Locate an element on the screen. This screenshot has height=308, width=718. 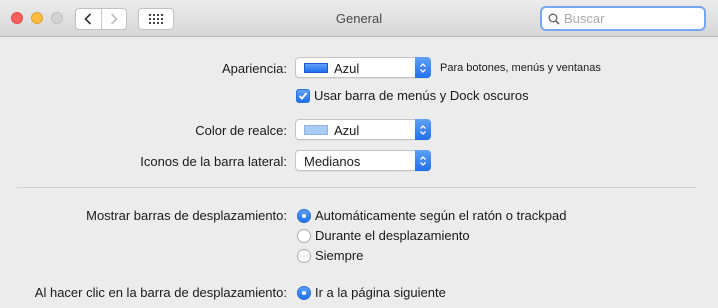
highlight-stepper is located at coordinates (423, 129).